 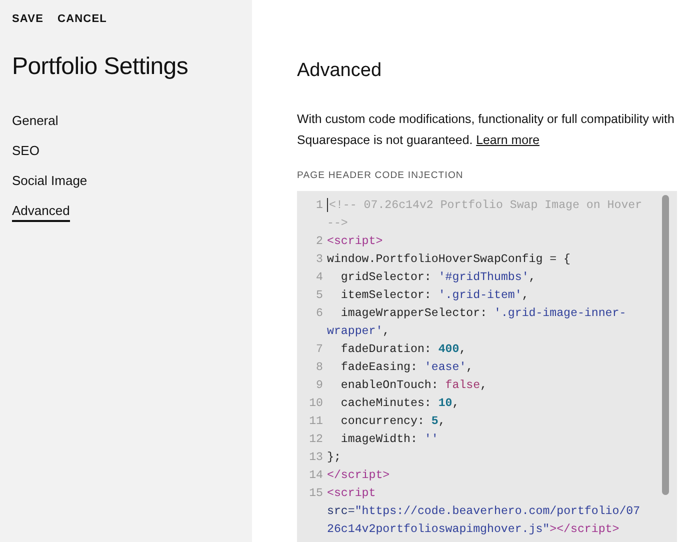 I want to click on section-title: Advanced, so click(x=340, y=71).